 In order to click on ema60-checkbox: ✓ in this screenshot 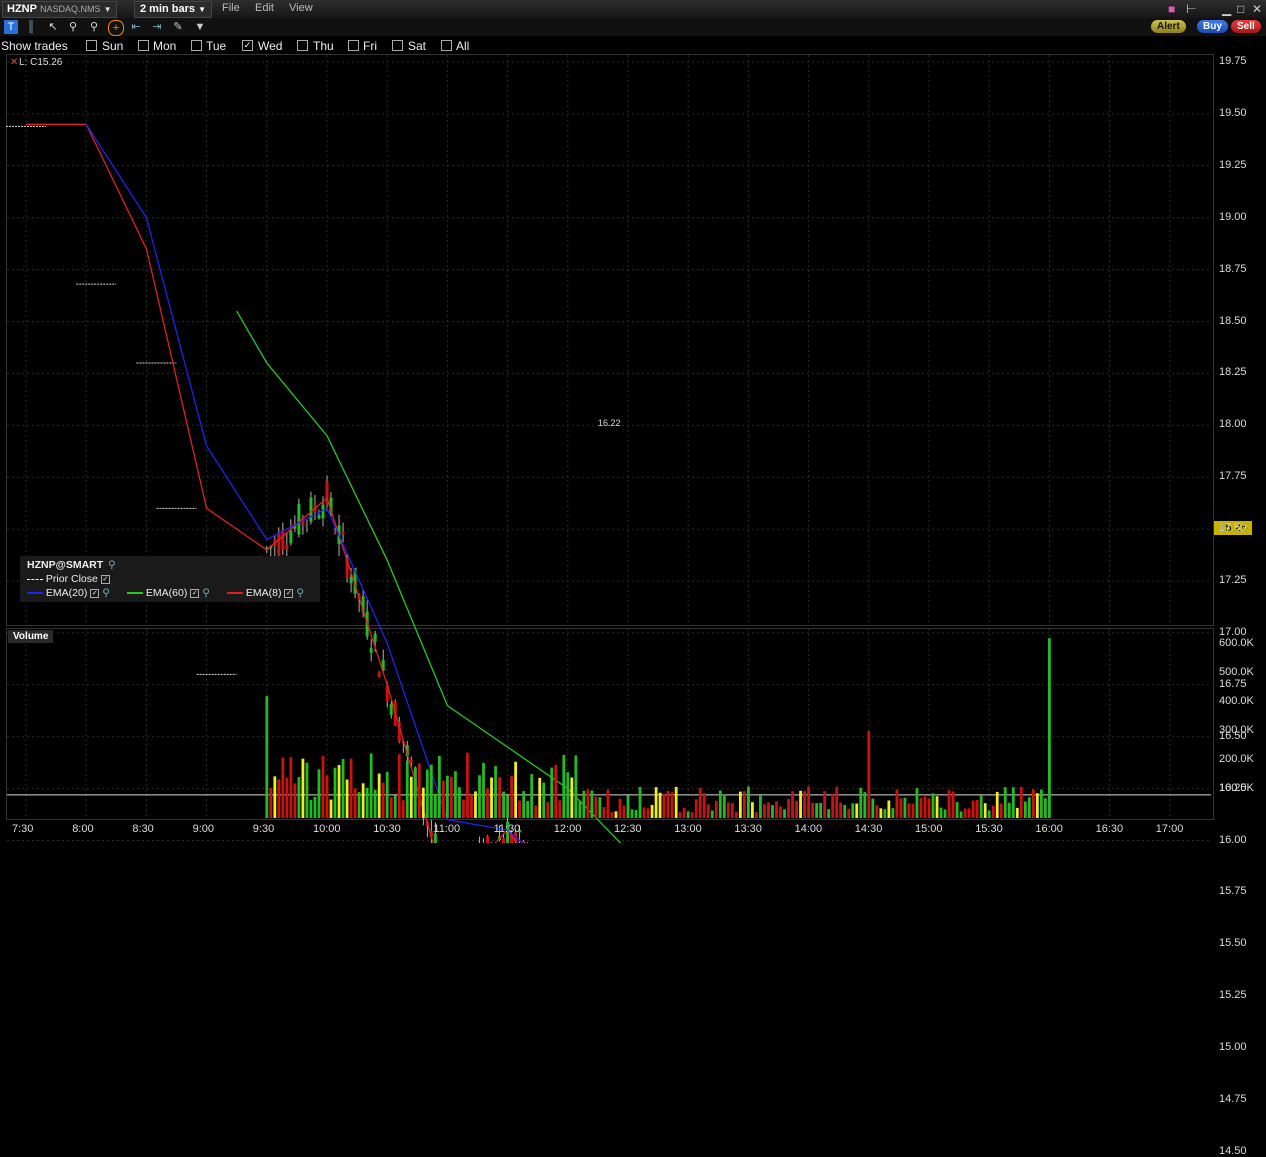, I will do `click(194, 593)`.